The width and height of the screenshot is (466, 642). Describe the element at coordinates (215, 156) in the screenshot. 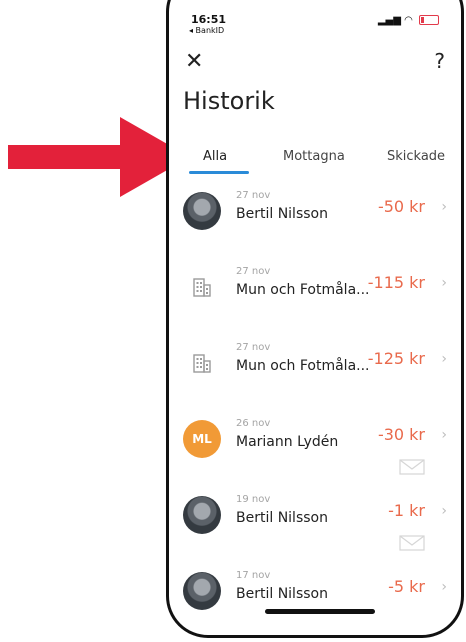

I see `tab-alla: Alla` at that location.